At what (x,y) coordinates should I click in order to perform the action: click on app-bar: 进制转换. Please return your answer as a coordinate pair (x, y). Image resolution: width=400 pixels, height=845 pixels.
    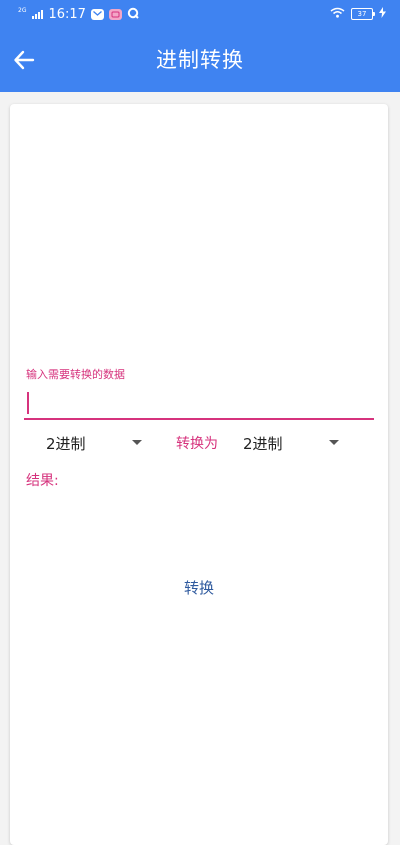
    Looking at the image, I should click on (200, 60).